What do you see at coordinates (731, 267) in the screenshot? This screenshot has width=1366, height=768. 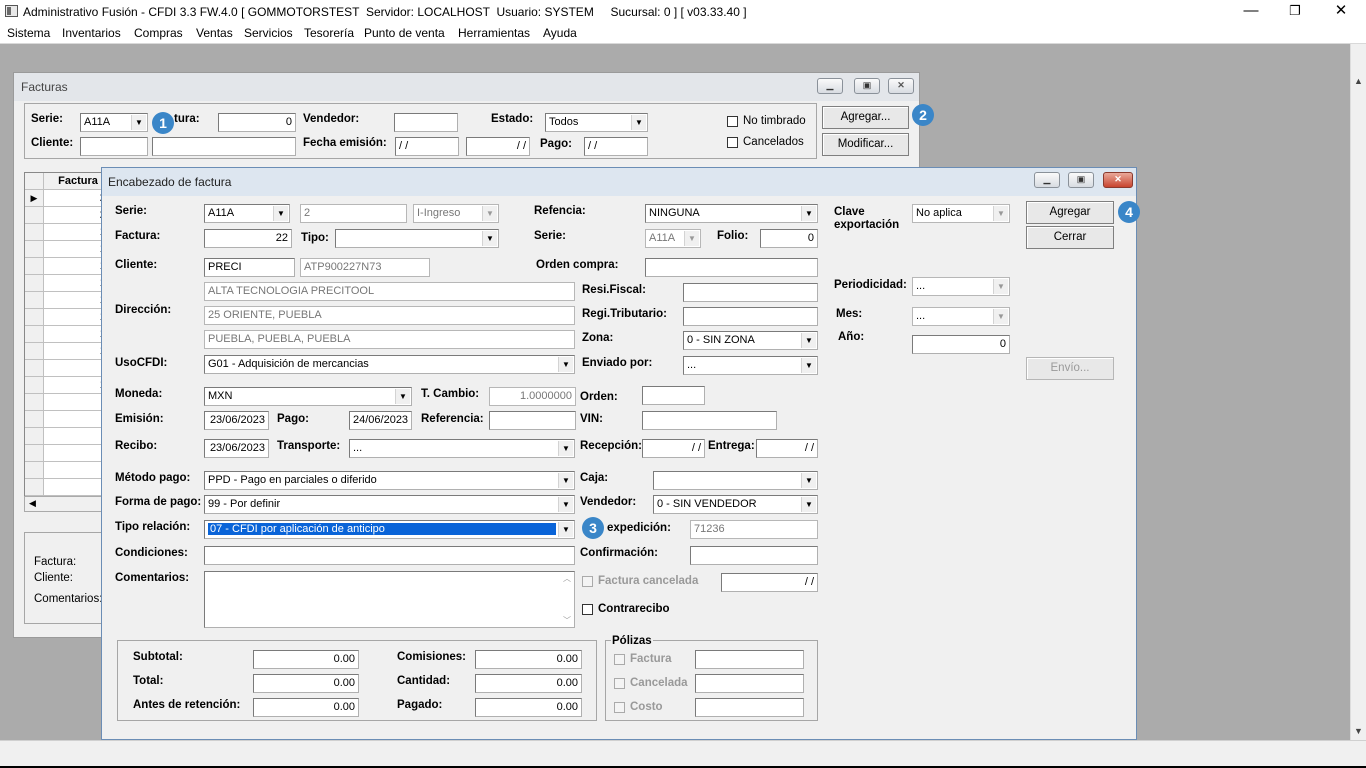 I see `orden-compra-input` at bounding box center [731, 267].